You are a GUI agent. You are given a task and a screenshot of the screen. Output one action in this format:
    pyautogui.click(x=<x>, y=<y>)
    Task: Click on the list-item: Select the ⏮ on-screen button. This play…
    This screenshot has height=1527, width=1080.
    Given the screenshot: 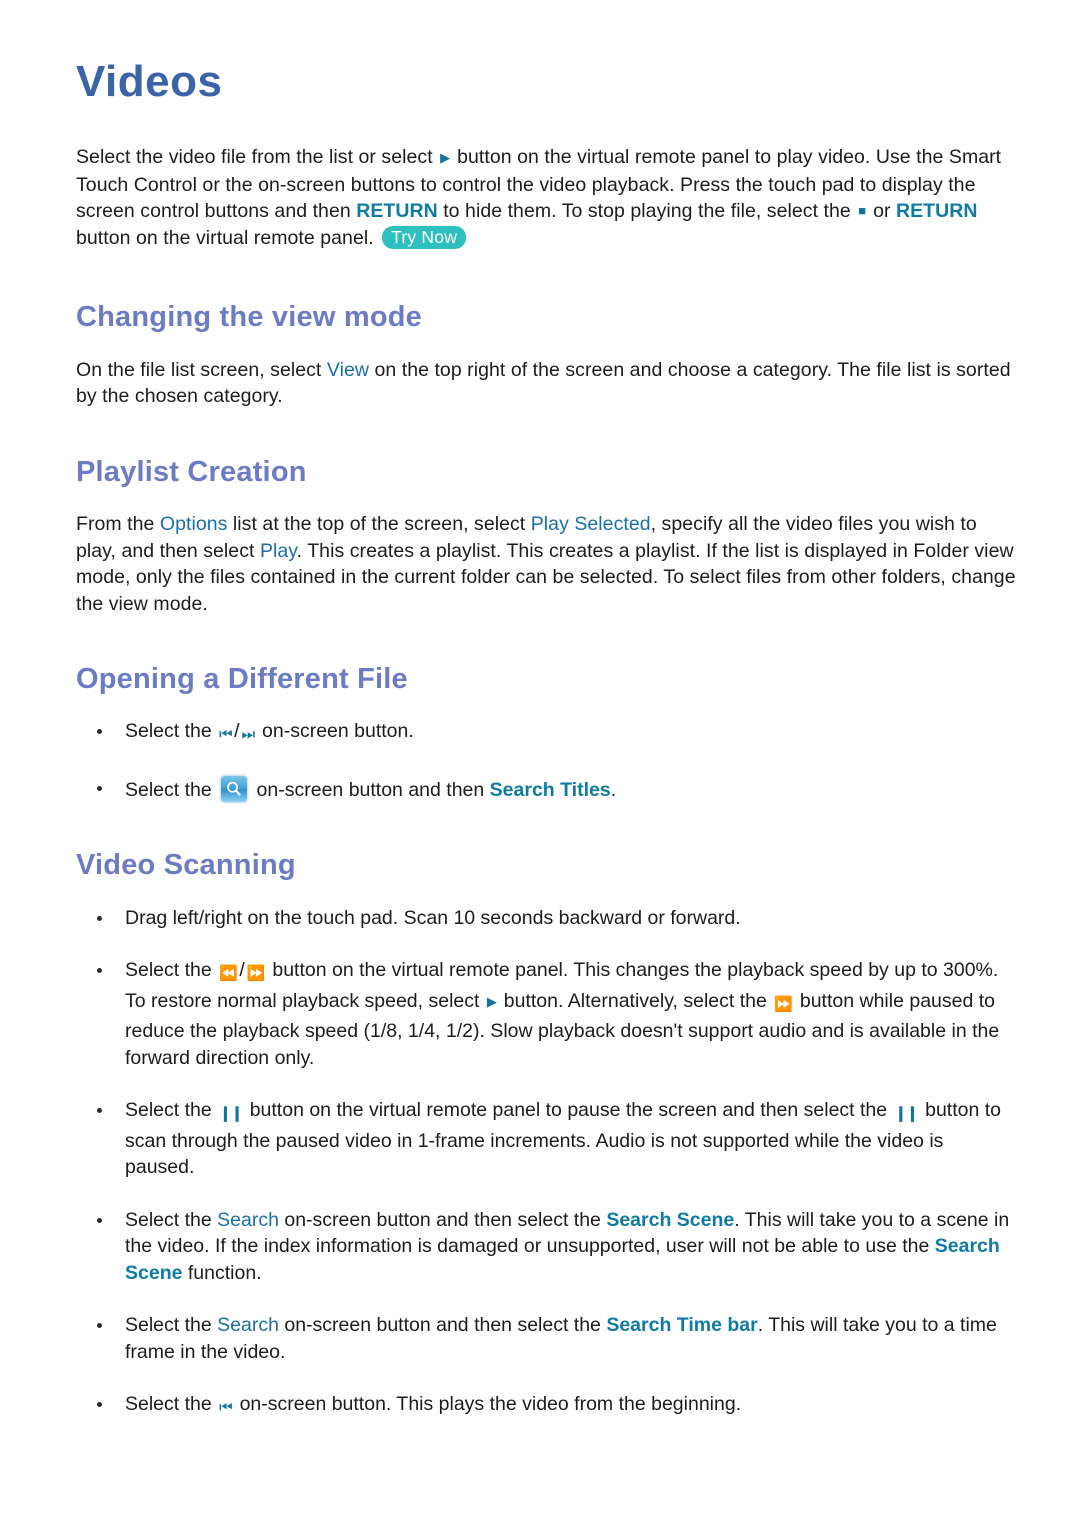 What is the action you would take?
    pyautogui.click(x=547, y=1406)
    